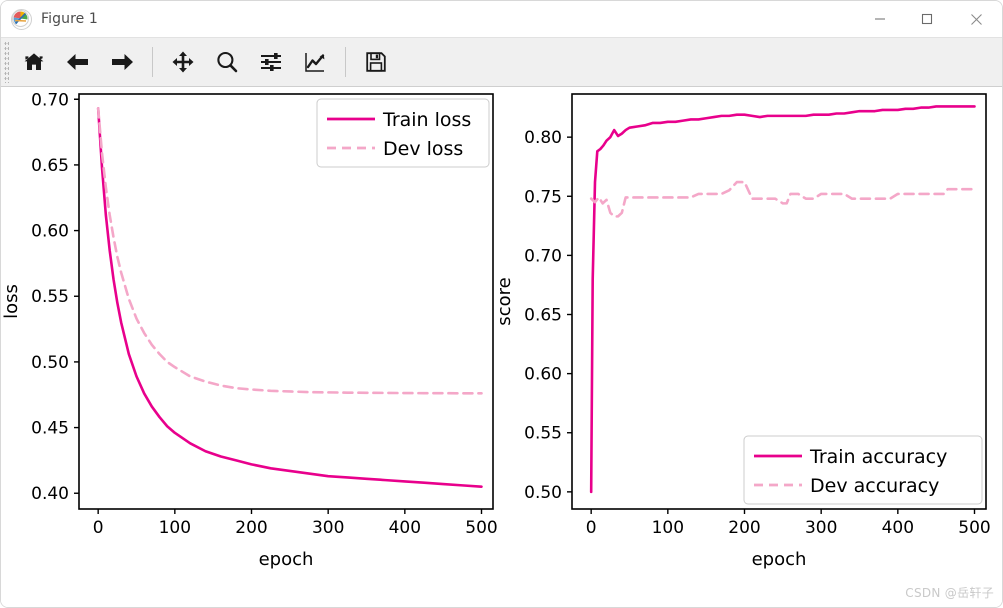 The height and width of the screenshot is (608, 1003). Describe the element at coordinates (50, 494) in the screenshot. I see `y-tick-label: 0.40` at that location.